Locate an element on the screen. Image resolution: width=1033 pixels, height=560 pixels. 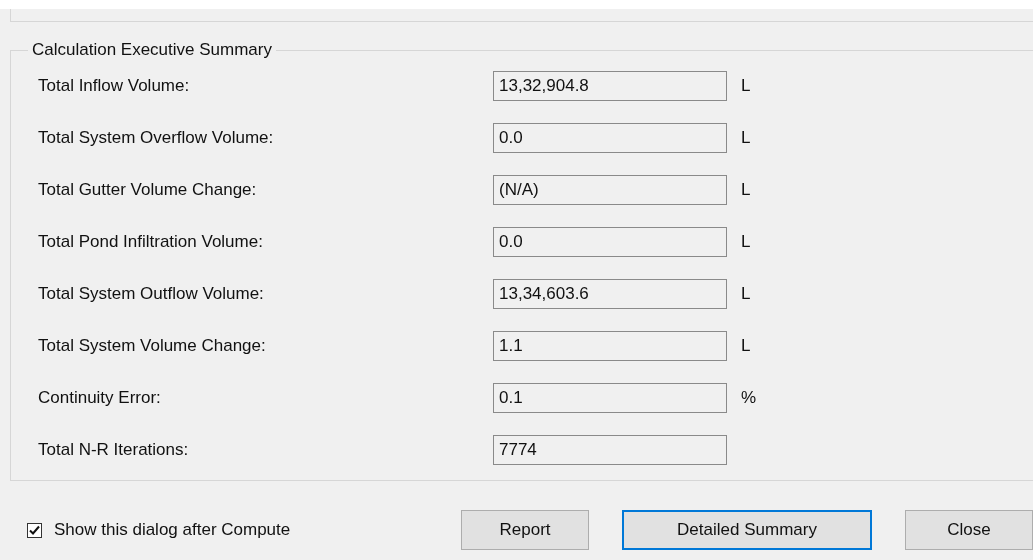
group-title: Calculation Executive Summary is located at coordinates (152, 50).